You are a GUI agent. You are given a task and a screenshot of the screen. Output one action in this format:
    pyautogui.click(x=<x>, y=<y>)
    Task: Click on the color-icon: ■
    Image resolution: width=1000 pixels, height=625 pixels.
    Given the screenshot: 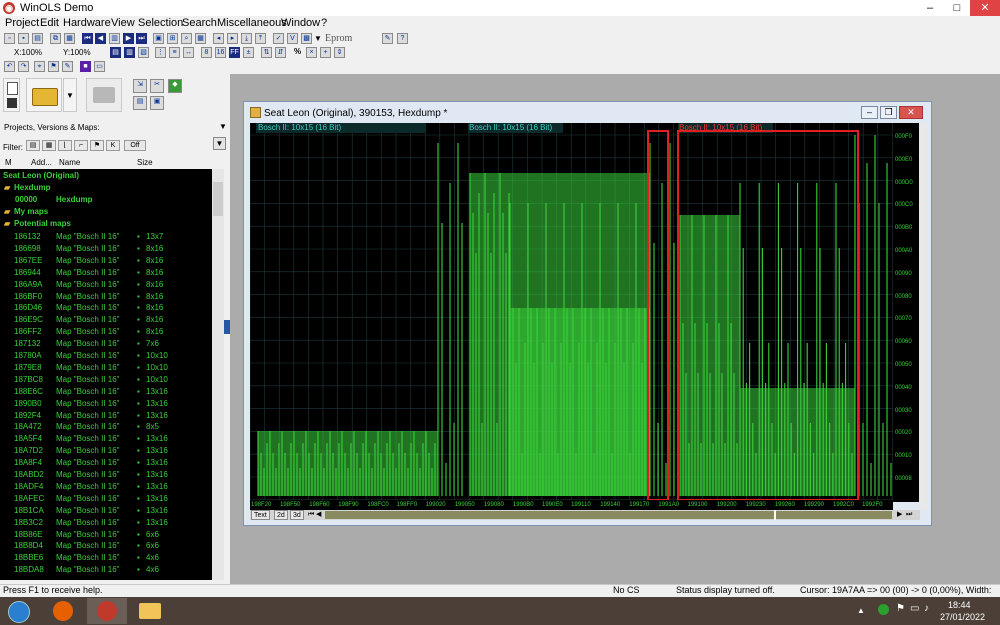 What is the action you would take?
    pyautogui.click(x=85, y=66)
    